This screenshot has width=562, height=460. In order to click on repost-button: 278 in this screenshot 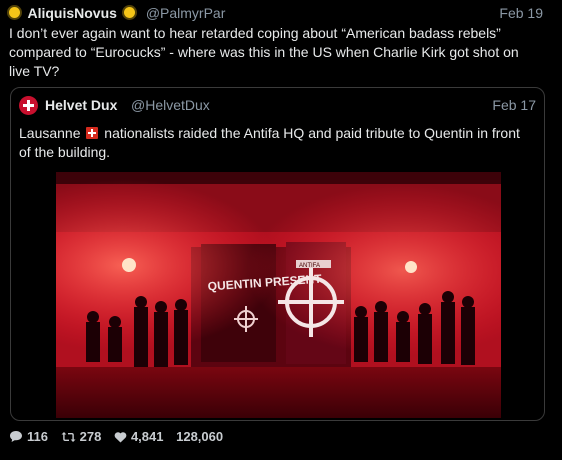, I will do `click(81, 437)`.